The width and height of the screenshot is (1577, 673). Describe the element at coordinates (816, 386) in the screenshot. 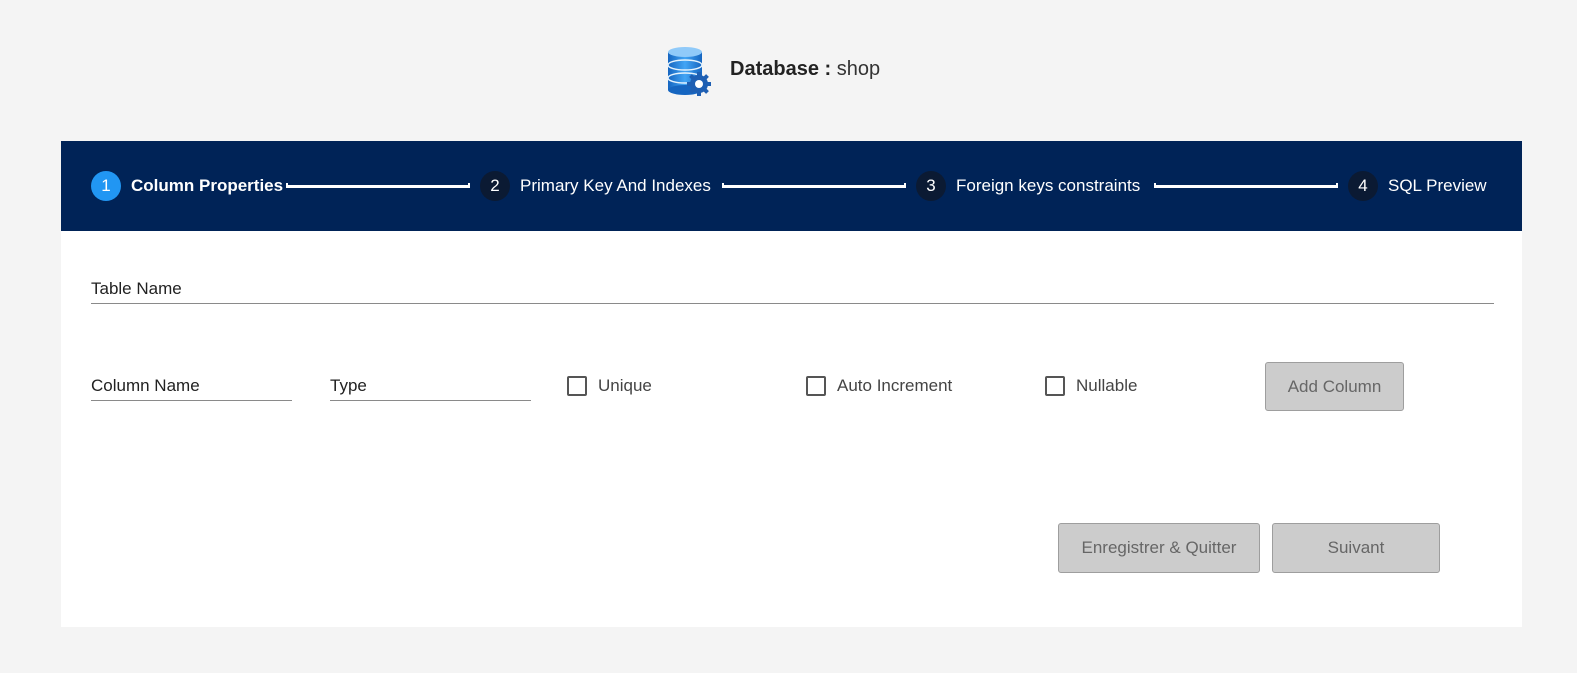

I see `auto-increment-checkbox` at that location.